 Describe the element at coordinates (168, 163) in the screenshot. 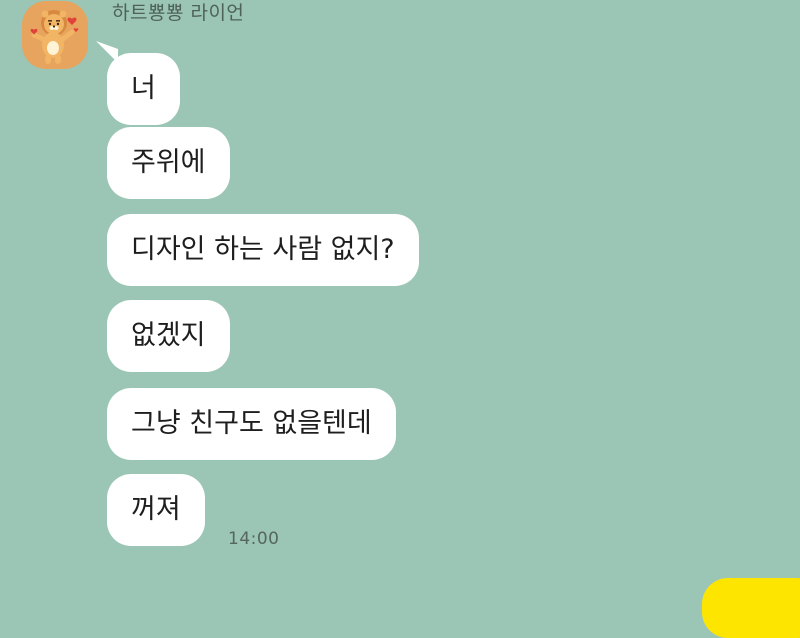

I see `message-bubble: 주위에` at that location.